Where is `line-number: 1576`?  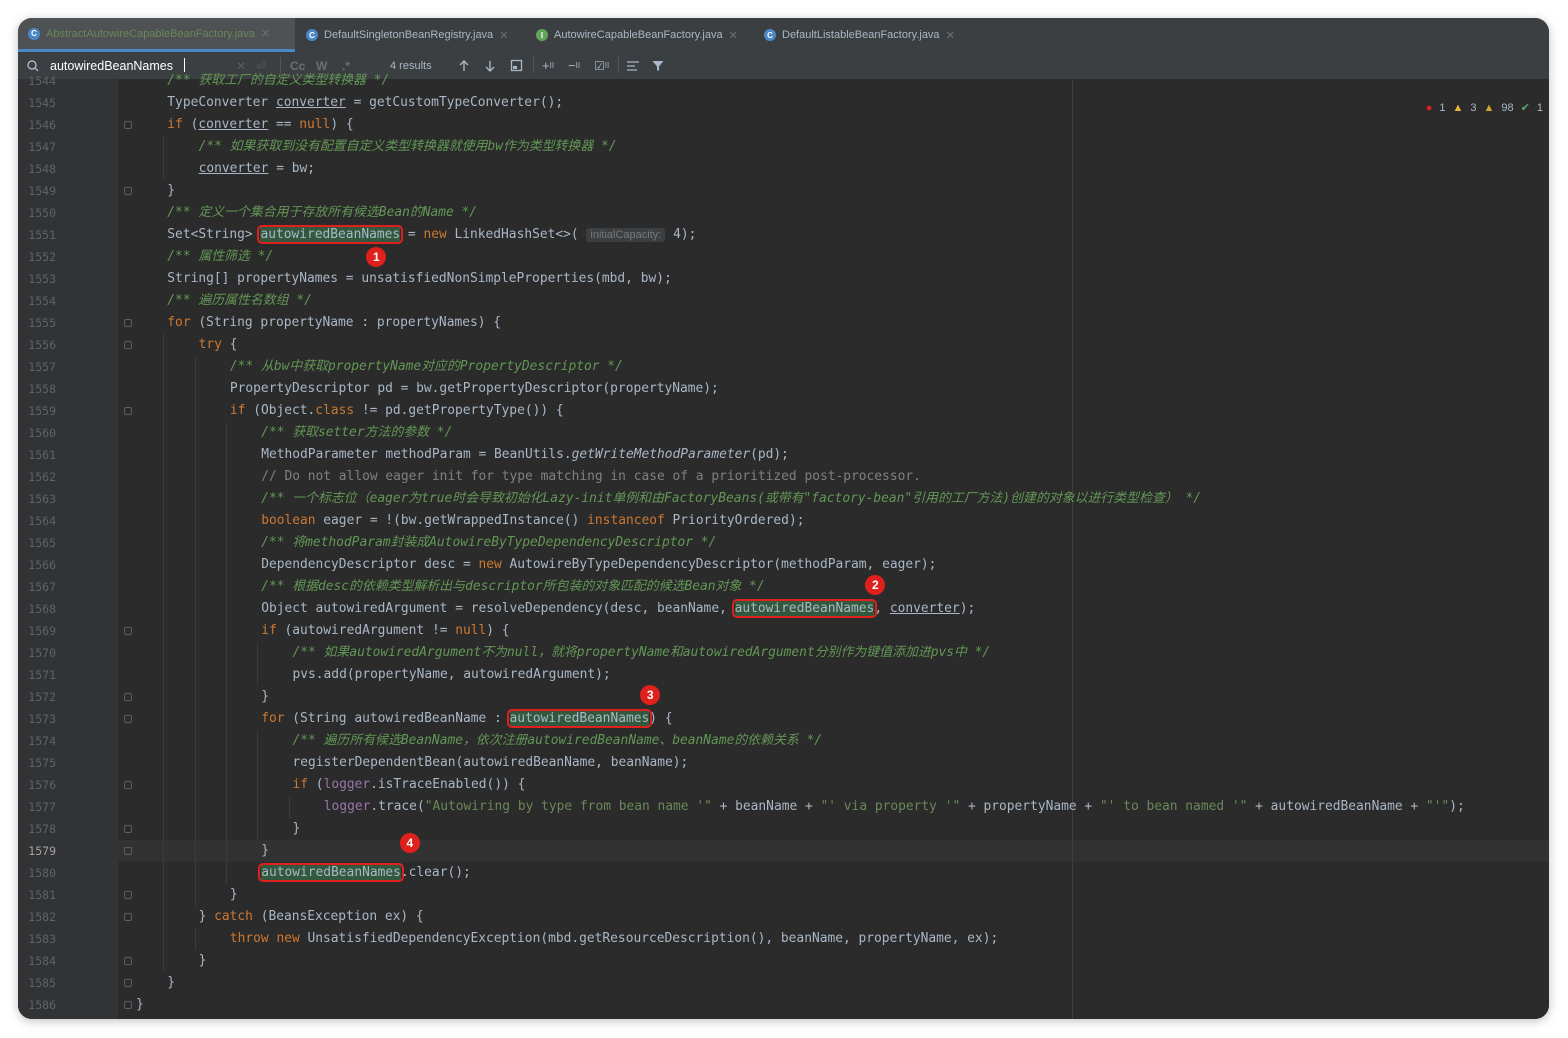 line-number: 1576 is located at coordinates (37, 785).